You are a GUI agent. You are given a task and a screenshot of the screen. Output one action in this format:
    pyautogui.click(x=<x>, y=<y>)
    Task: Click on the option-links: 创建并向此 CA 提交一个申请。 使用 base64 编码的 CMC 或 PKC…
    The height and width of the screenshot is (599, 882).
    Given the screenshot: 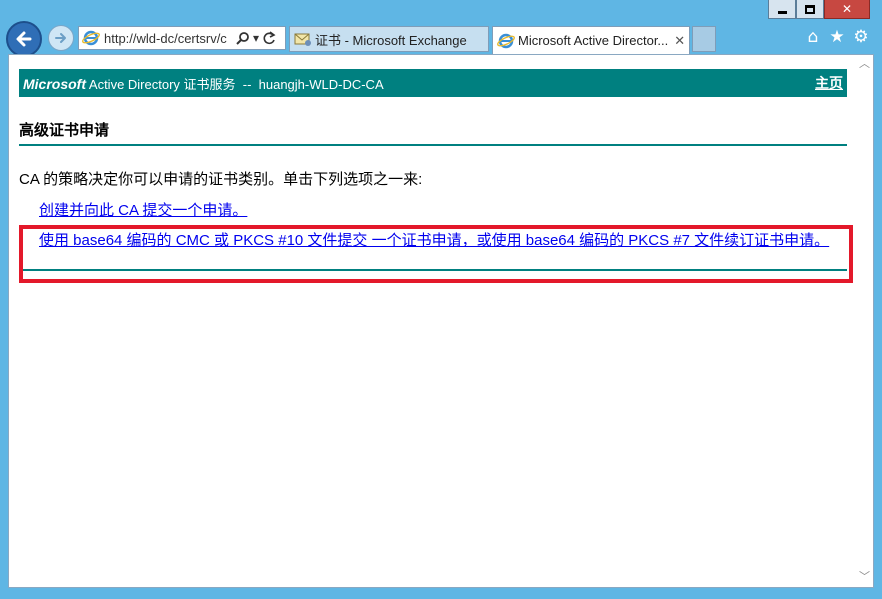 What is the action you would take?
    pyautogui.click(x=436, y=242)
    